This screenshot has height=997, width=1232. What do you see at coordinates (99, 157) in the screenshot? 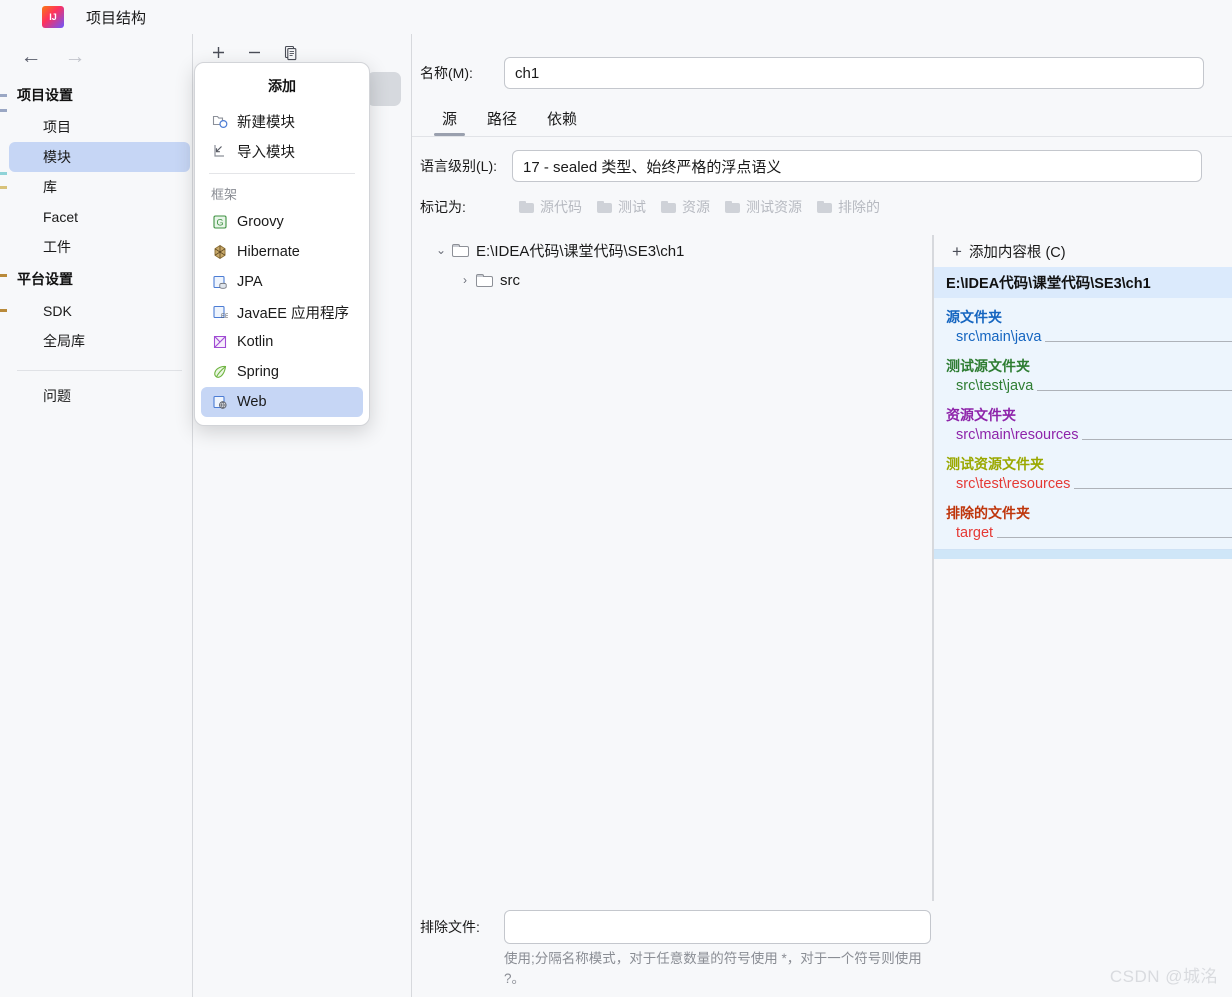
I see `sidebar-item-modules: 模块` at bounding box center [99, 157].